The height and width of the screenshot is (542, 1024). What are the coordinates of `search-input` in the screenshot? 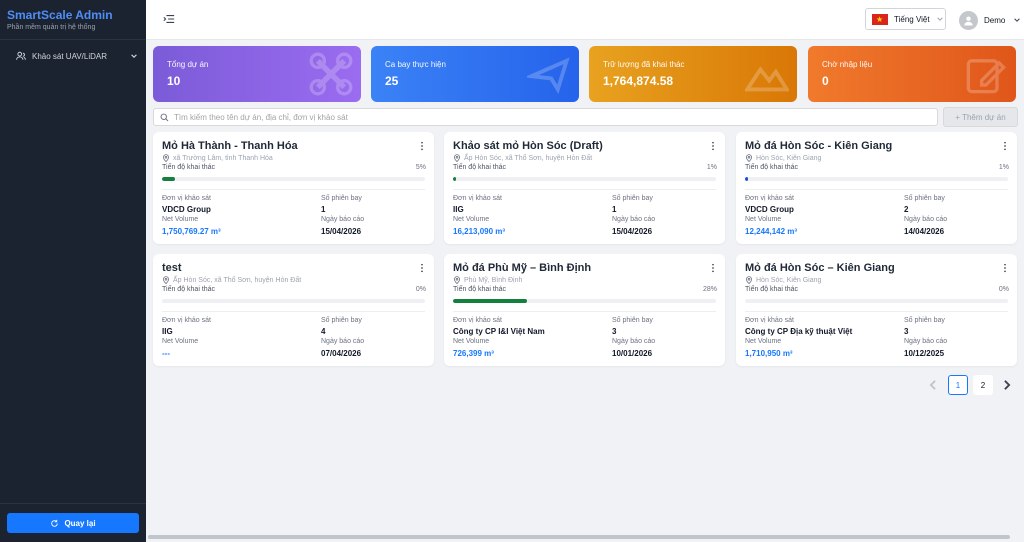 It's located at (524, 117).